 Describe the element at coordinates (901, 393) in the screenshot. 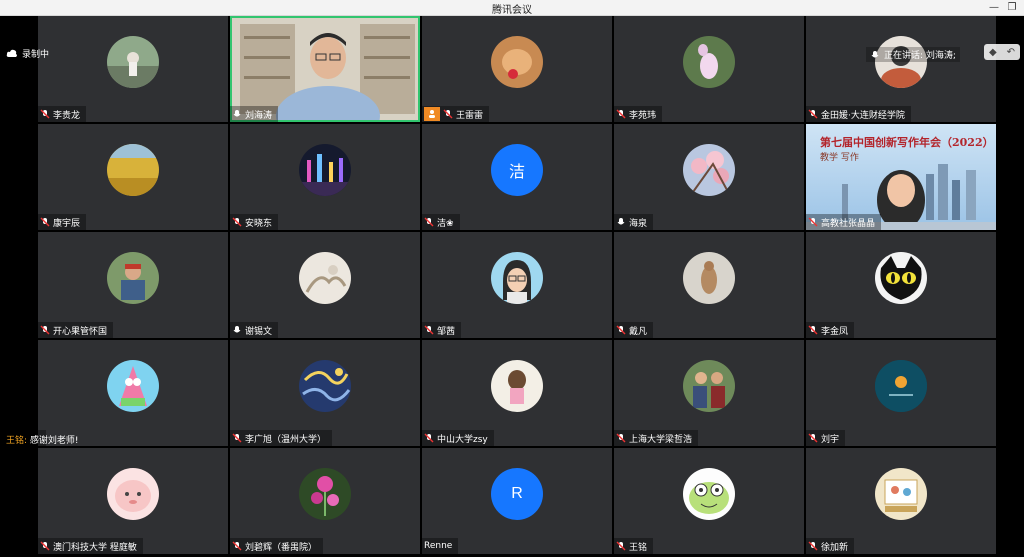

I see `participant-tile: 刘宇` at that location.